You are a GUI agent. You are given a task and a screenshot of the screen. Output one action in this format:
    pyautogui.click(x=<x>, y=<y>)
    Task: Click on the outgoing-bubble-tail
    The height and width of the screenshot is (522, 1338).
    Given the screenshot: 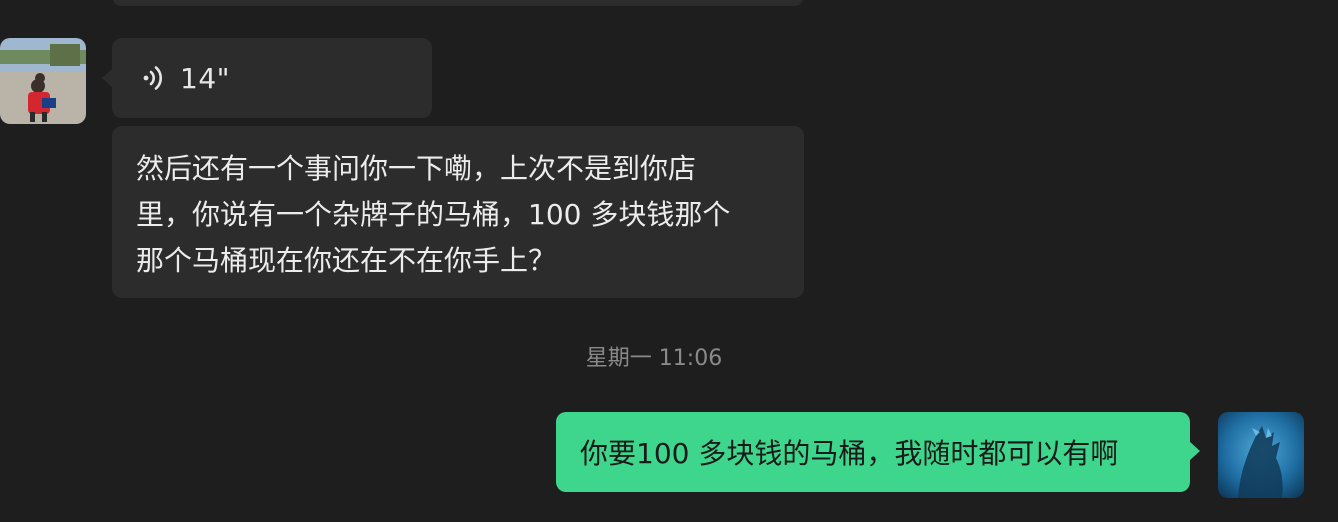 What is the action you would take?
    pyautogui.click(x=1194, y=451)
    